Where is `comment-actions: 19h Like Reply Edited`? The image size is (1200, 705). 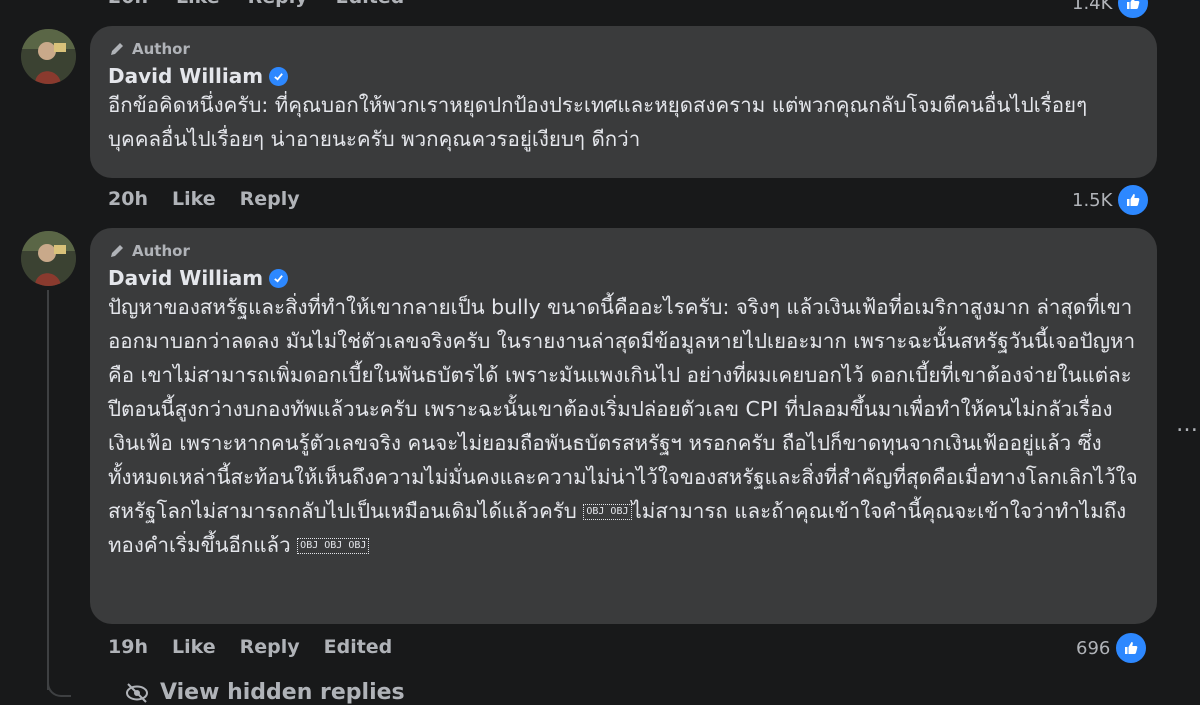 comment-actions: 19h Like Reply Edited is located at coordinates (250, 647).